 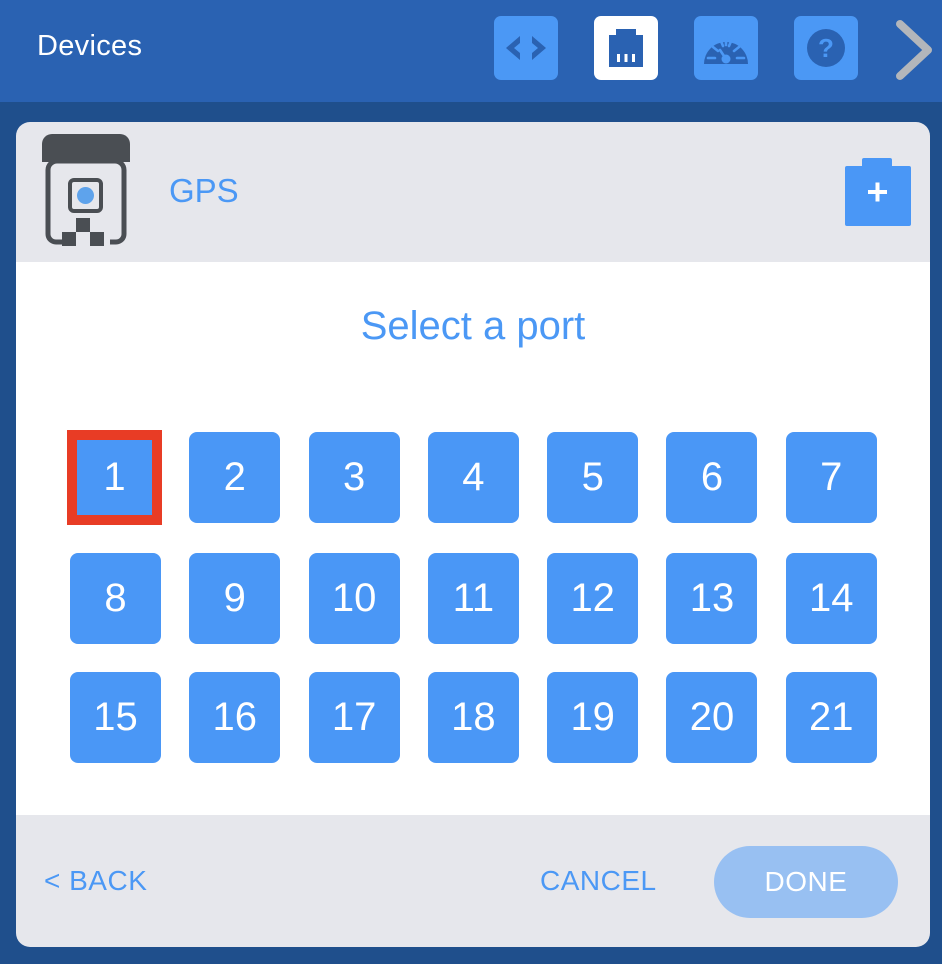 What do you see at coordinates (235, 598) in the screenshot?
I see `port-button-9: 9` at bounding box center [235, 598].